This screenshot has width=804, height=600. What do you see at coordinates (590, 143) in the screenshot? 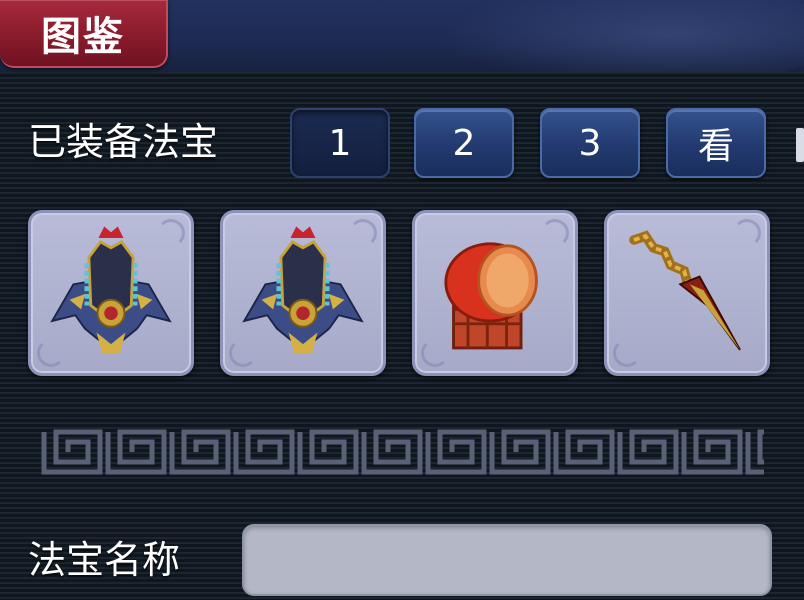
I see `set-button-3: 3` at bounding box center [590, 143].